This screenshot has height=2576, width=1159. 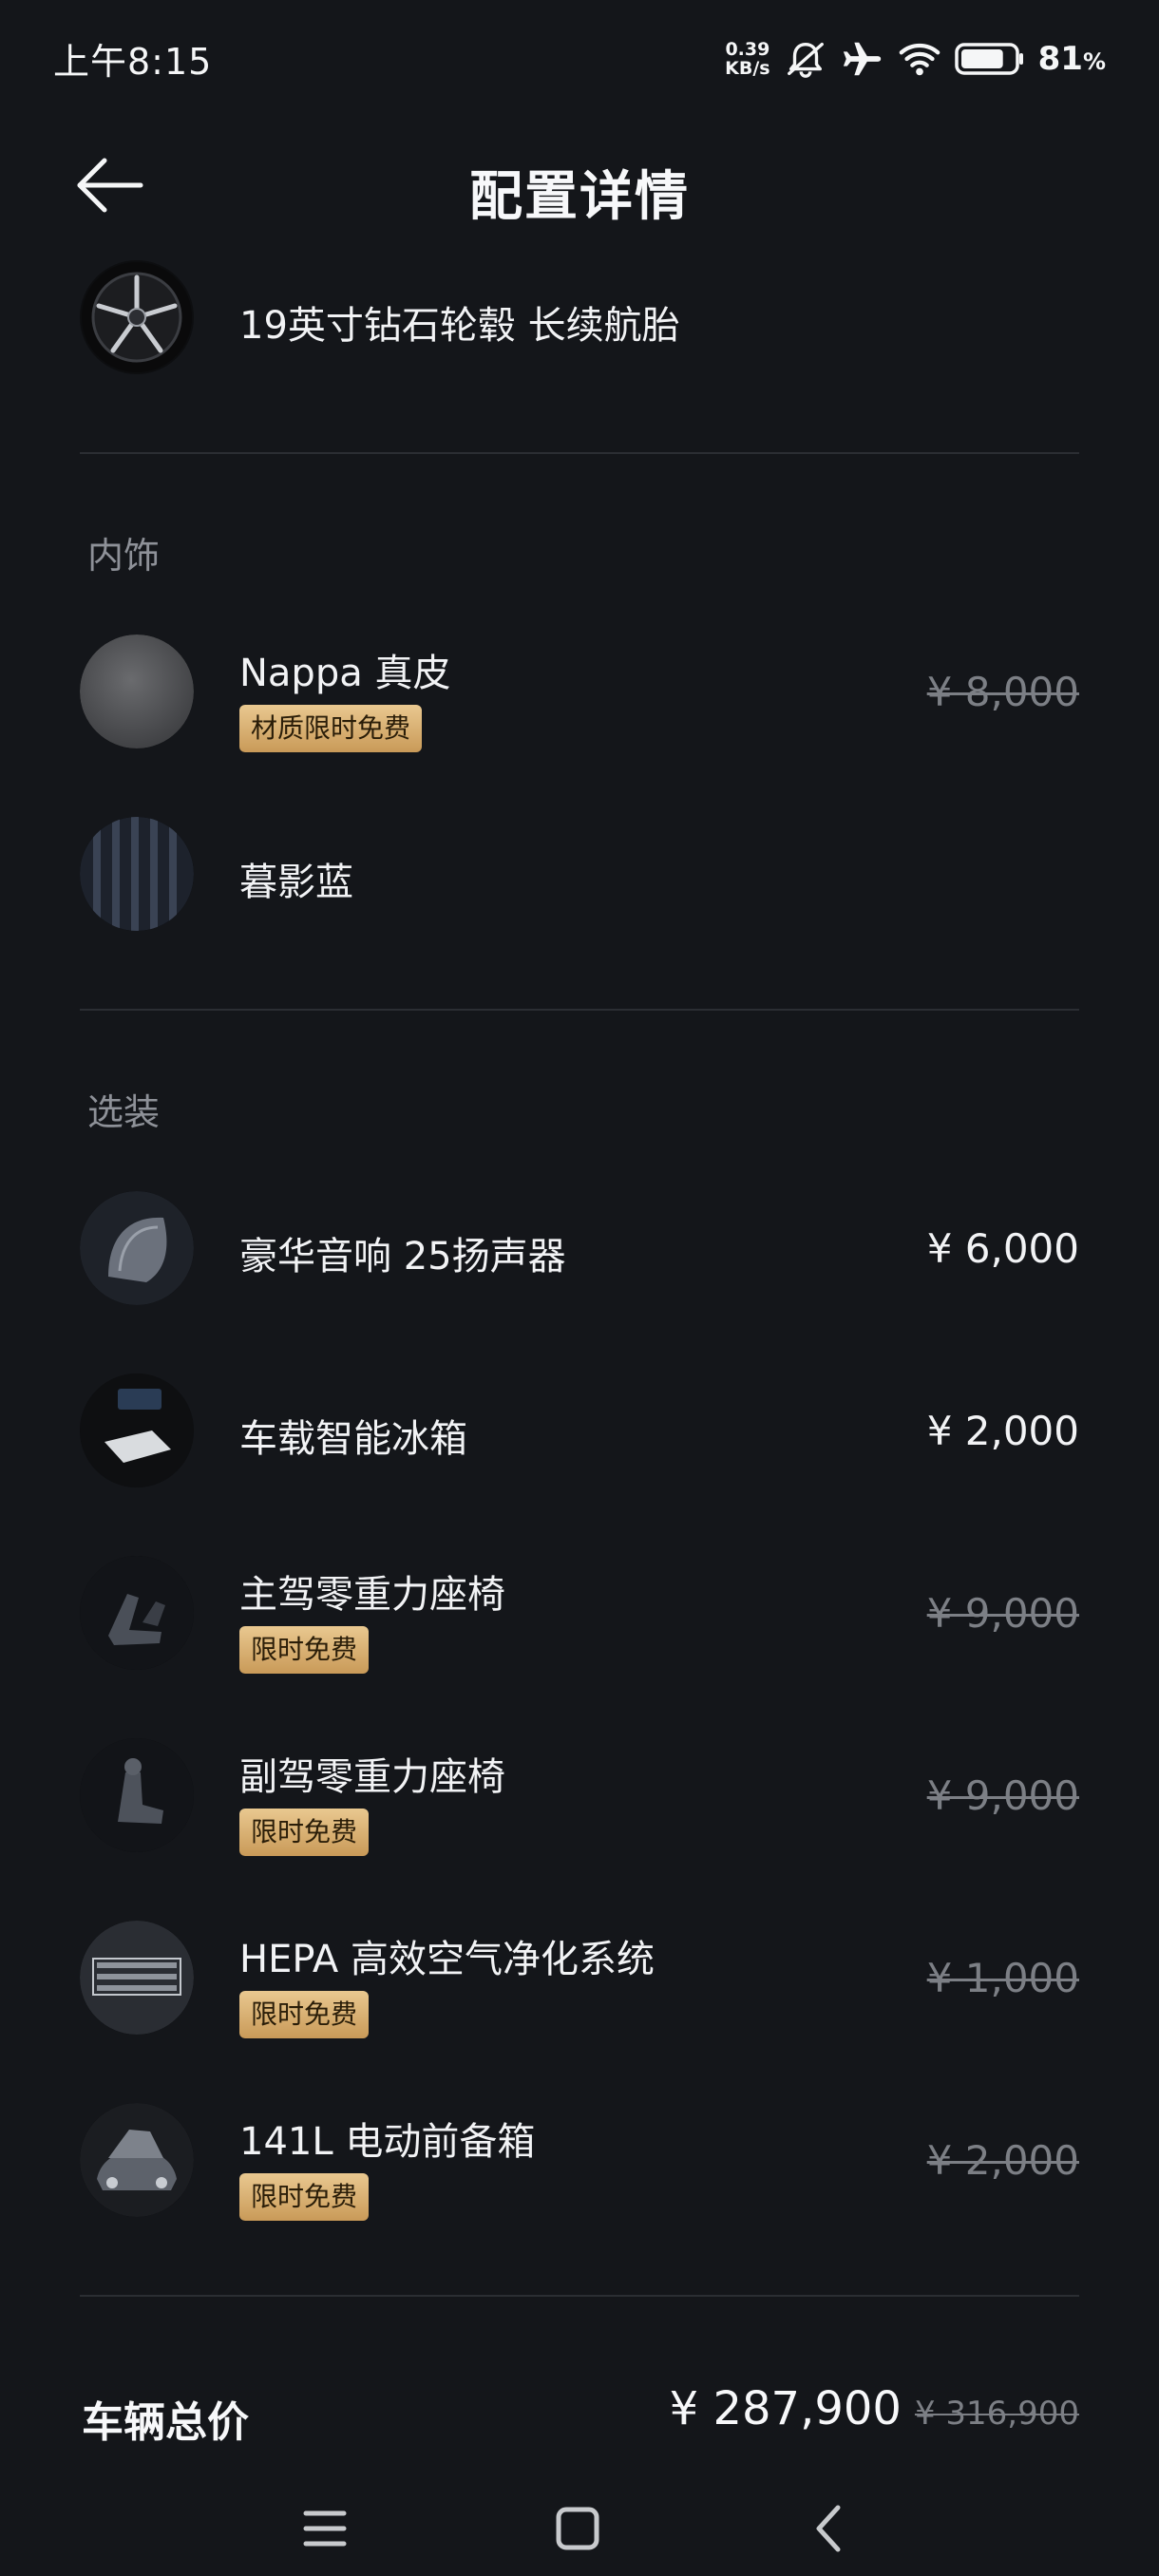 What do you see at coordinates (353, 1439) in the screenshot?
I see `option-item-name: 车载智能冰箱` at bounding box center [353, 1439].